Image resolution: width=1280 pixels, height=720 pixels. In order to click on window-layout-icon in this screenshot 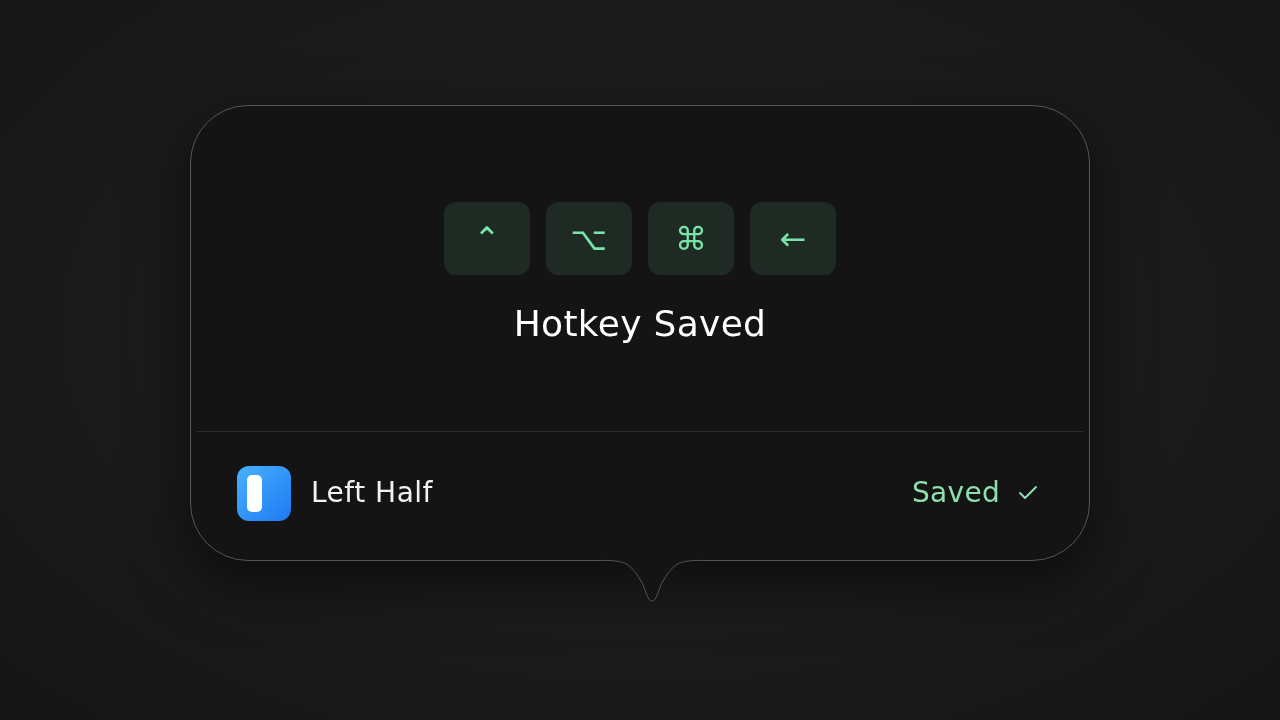, I will do `click(264, 493)`.